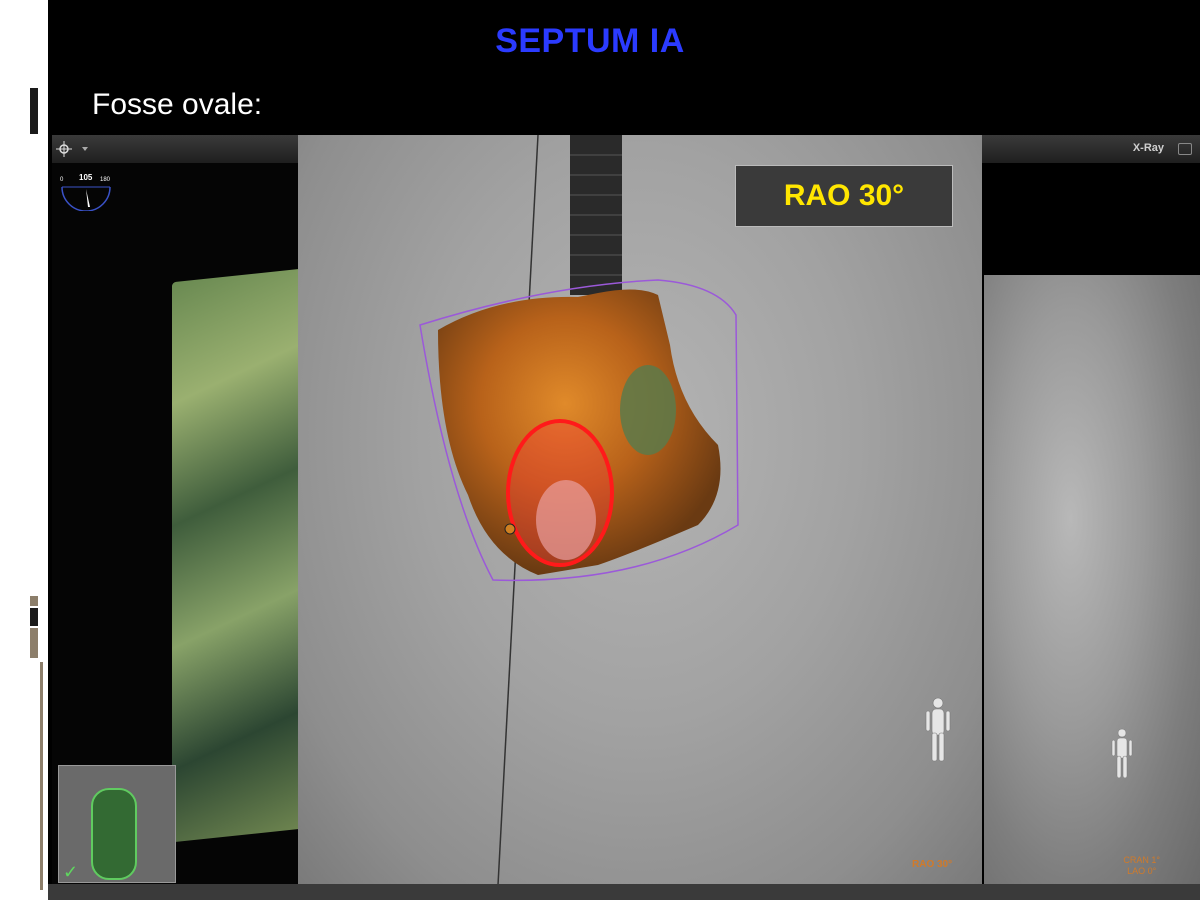 This screenshot has height=900, width=1200. What do you see at coordinates (566, 520) in the screenshot?
I see `fossa-highlight` at bounding box center [566, 520].